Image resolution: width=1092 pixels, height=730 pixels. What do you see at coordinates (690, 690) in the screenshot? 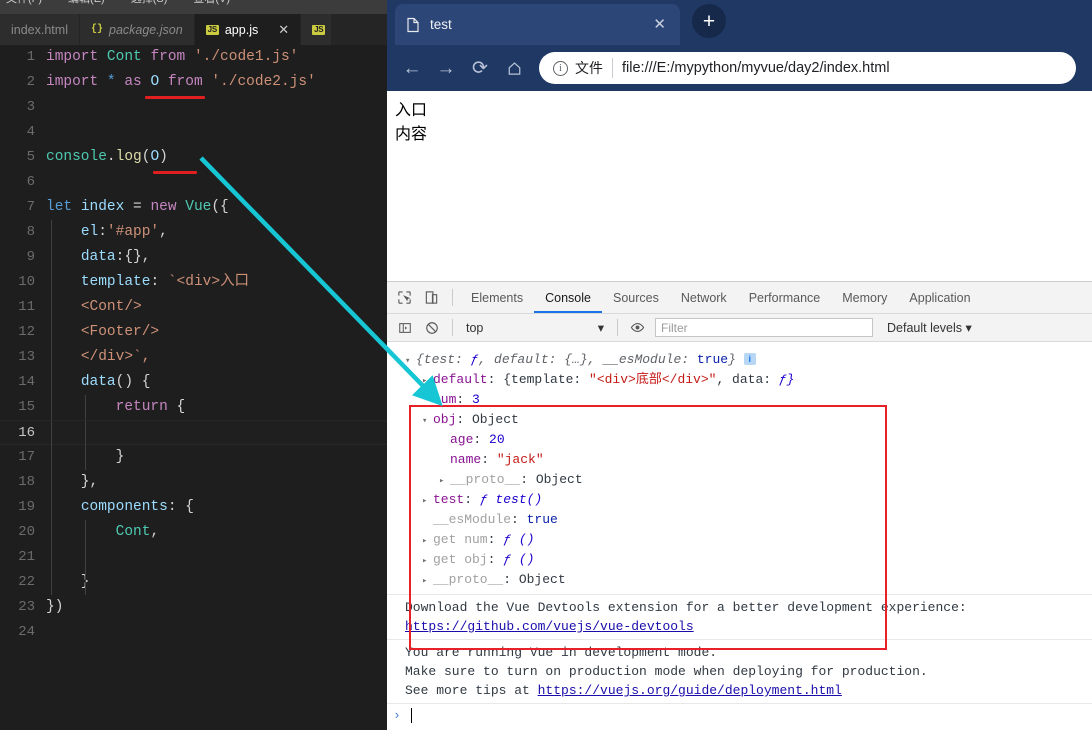
I see `console-link: https://vuejs.org/guide/deployment.html` at bounding box center [690, 690].